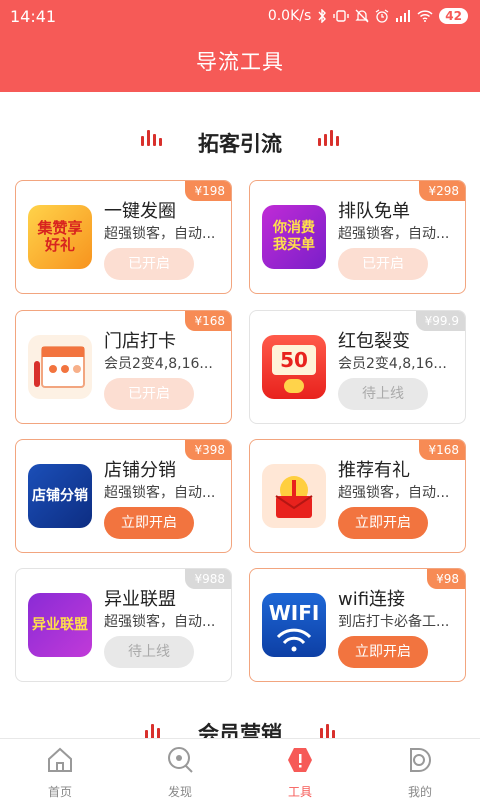  I want to click on alarm-icon, so click(382, 16).